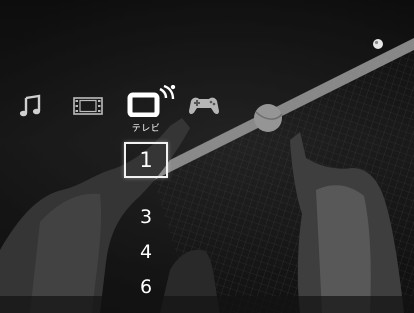  What do you see at coordinates (31, 106) in the screenshot?
I see `music-note-icon` at bounding box center [31, 106].